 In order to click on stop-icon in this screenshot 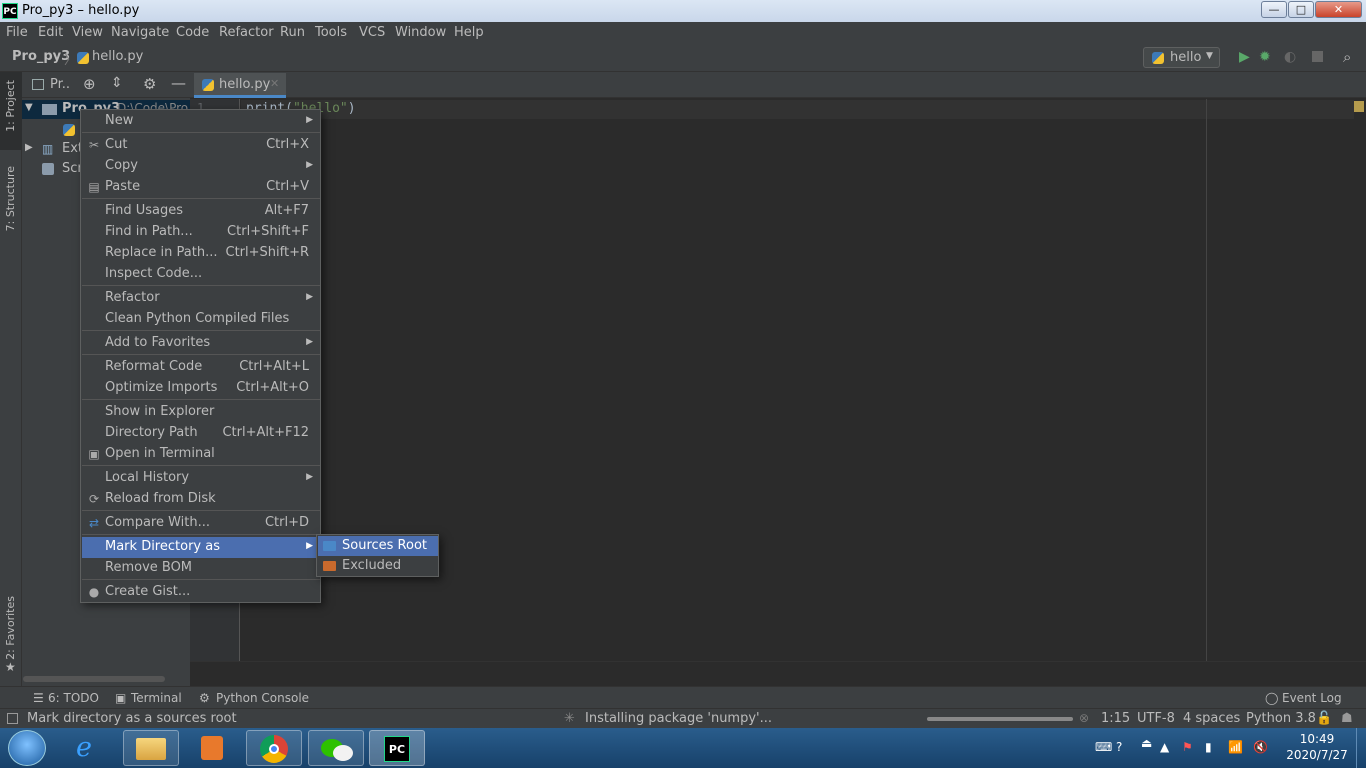, I will do `click(1317, 56)`.